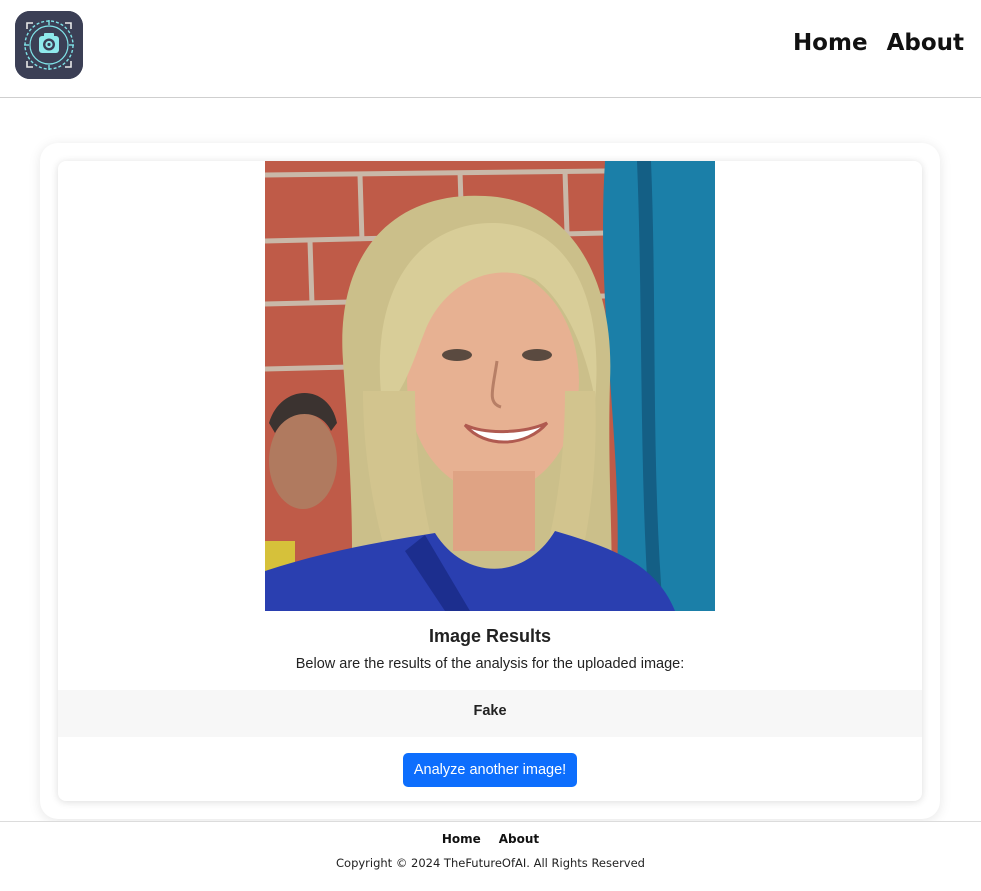 This screenshot has height=891, width=981. What do you see at coordinates (878, 43) in the screenshot?
I see `main-nav: Home About` at bounding box center [878, 43].